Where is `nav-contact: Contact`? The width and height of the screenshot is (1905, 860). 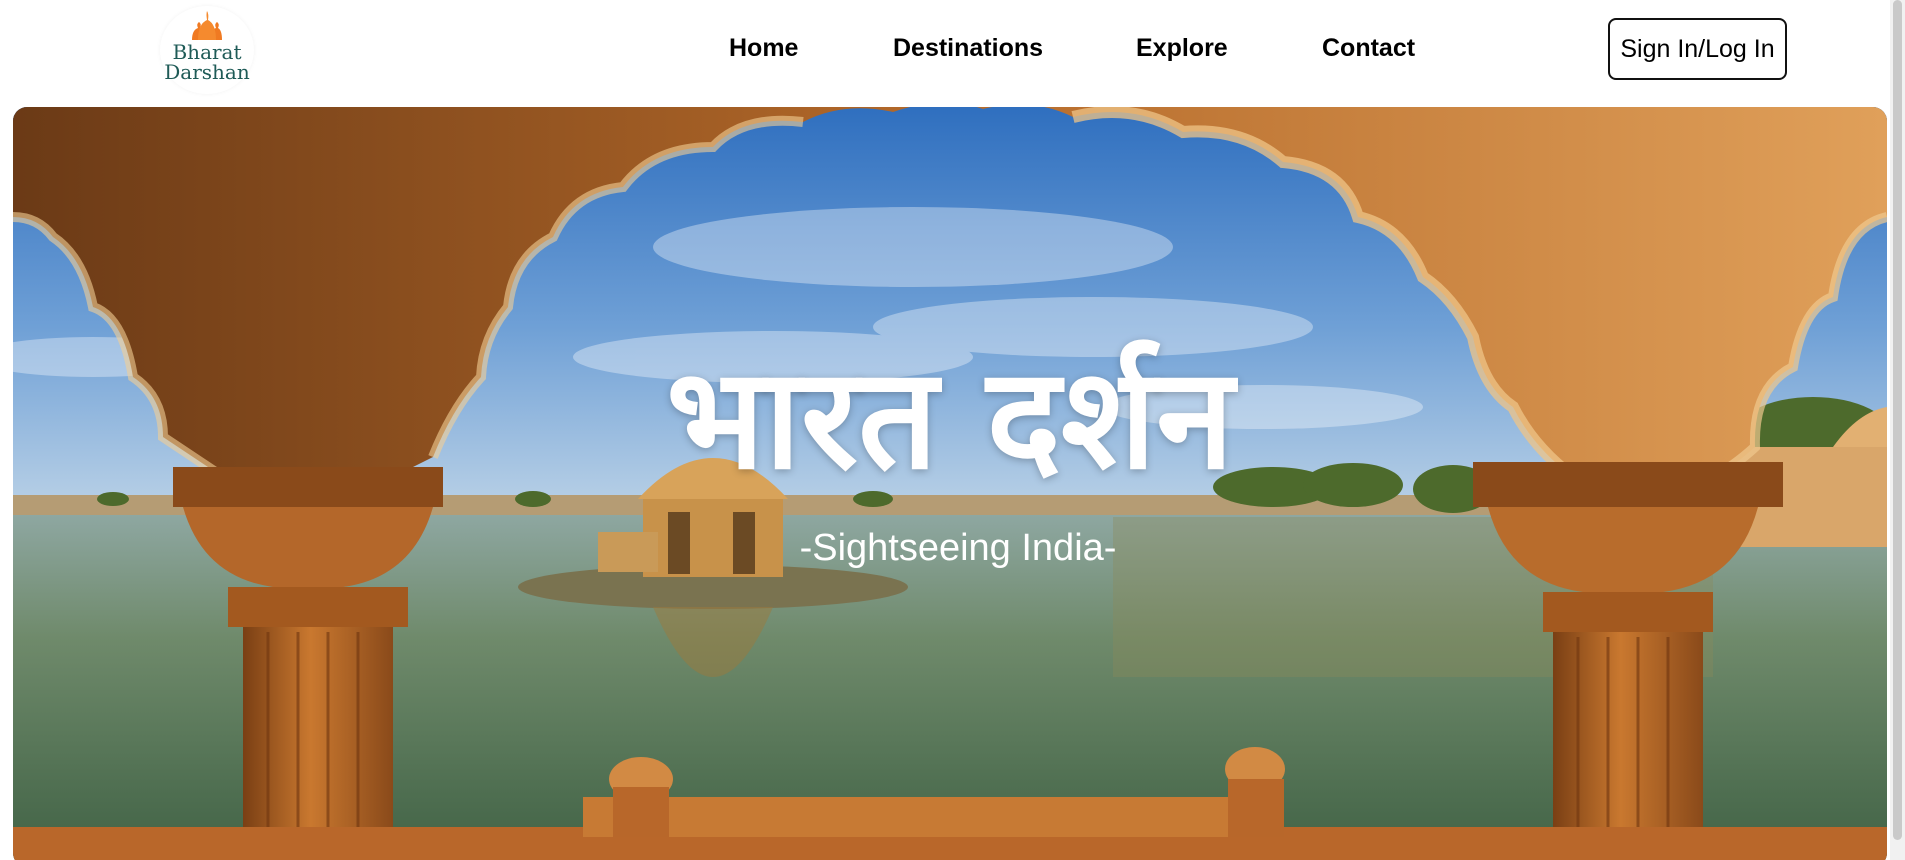 nav-contact: Contact is located at coordinates (1368, 48).